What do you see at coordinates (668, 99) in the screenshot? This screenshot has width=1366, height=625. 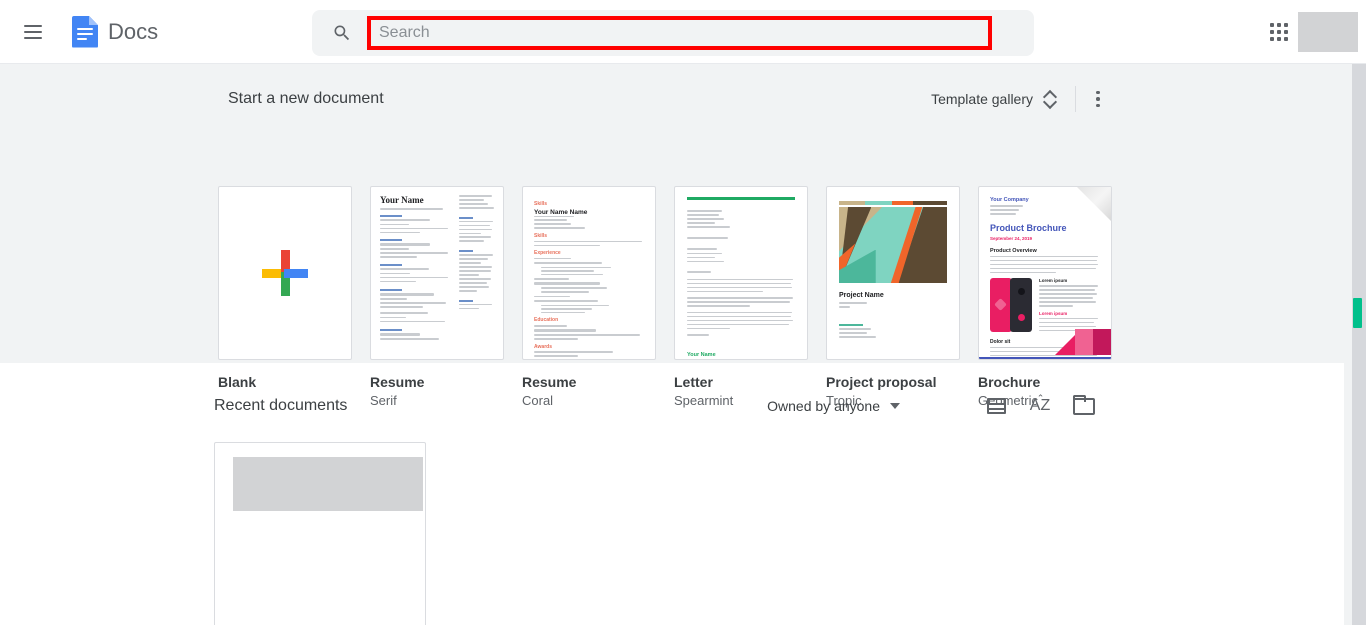 I see `templates-header: Start a new document Template gallery` at bounding box center [668, 99].